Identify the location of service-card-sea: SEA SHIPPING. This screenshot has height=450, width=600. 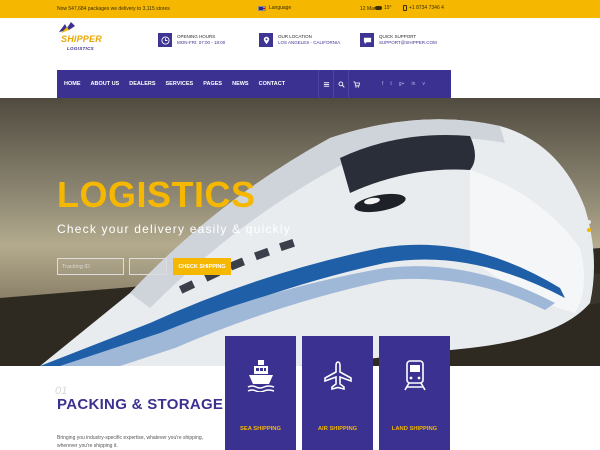
(260, 393).